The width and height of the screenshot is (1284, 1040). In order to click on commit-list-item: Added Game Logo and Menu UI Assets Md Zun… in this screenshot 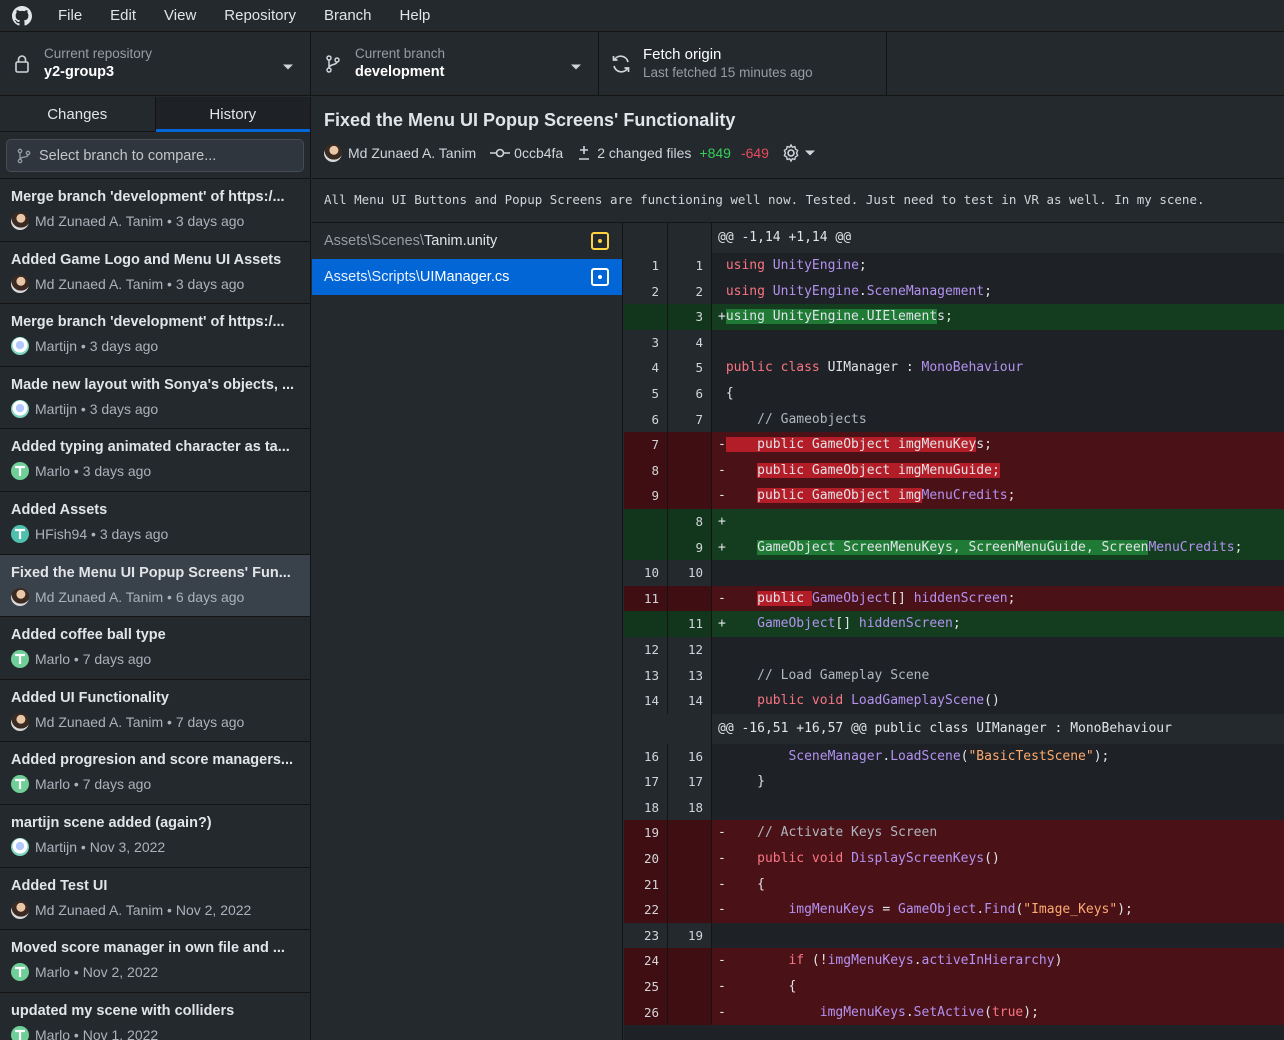, I will do `click(155, 273)`.